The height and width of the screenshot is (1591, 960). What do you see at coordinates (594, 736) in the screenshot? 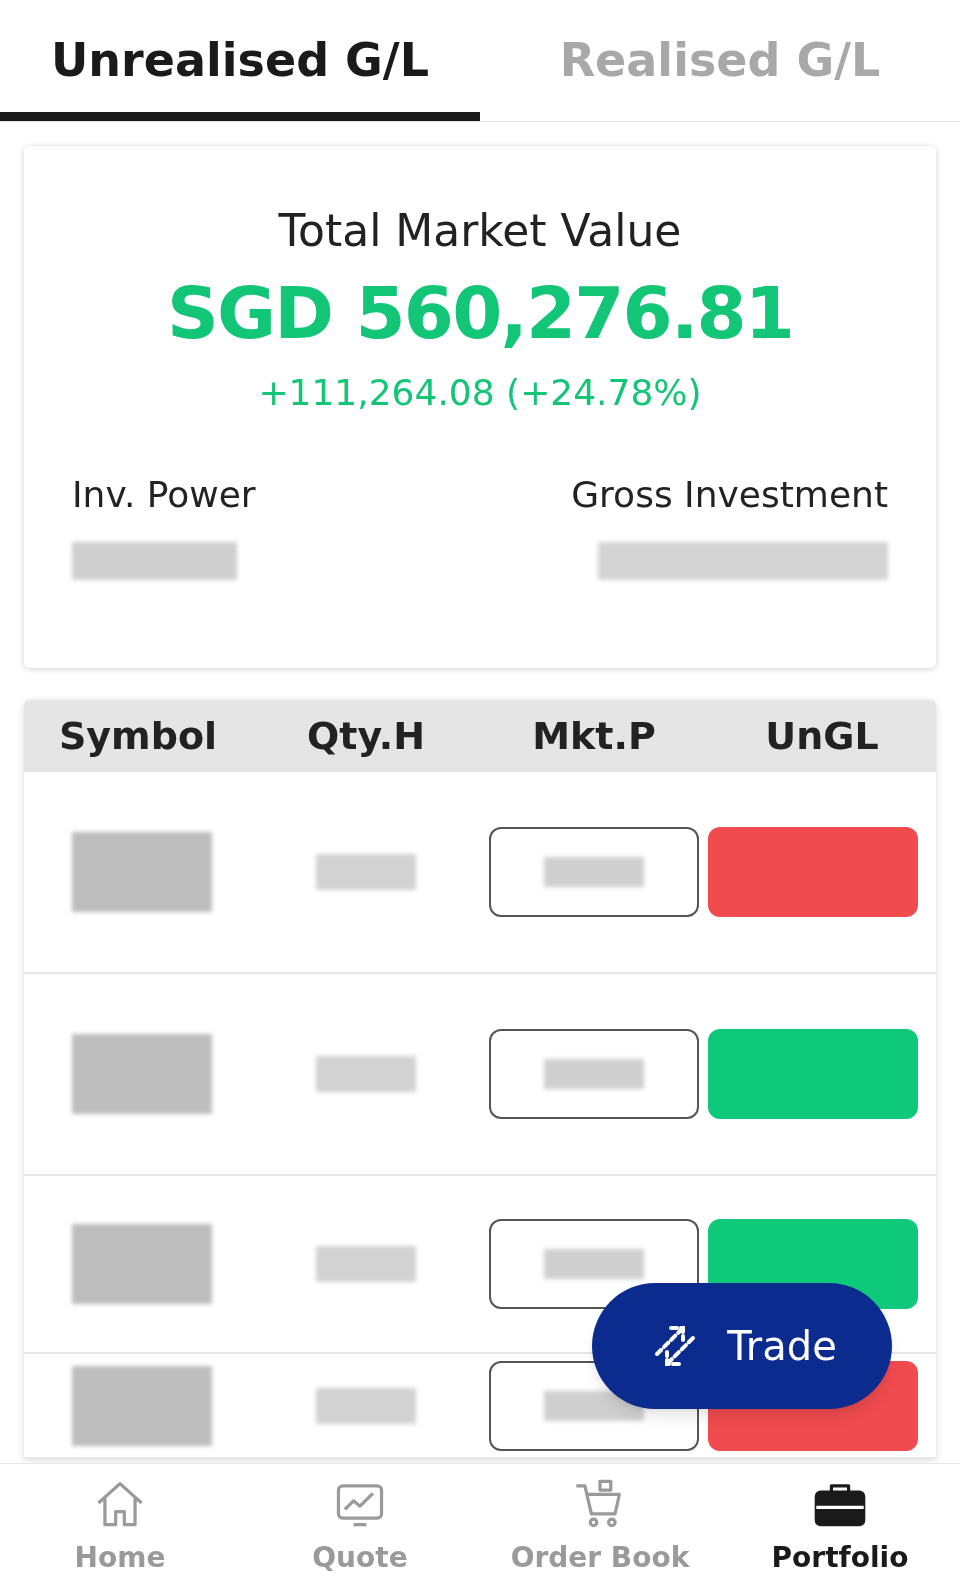
I see `column-header: Mkt.P` at bounding box center [594, 736].